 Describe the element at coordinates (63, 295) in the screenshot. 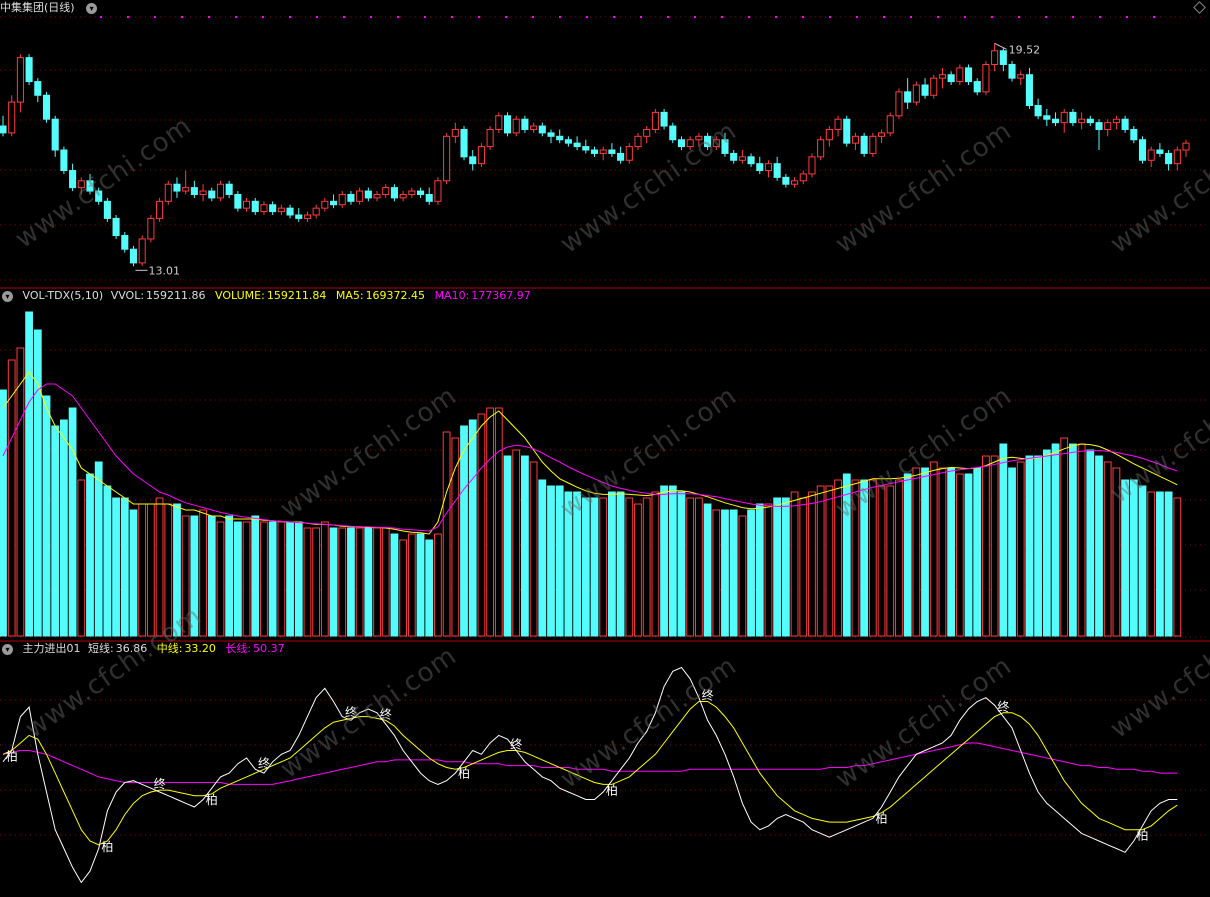

I see `vol-indicator-name: VOL-TDX(5,10)` at that location.